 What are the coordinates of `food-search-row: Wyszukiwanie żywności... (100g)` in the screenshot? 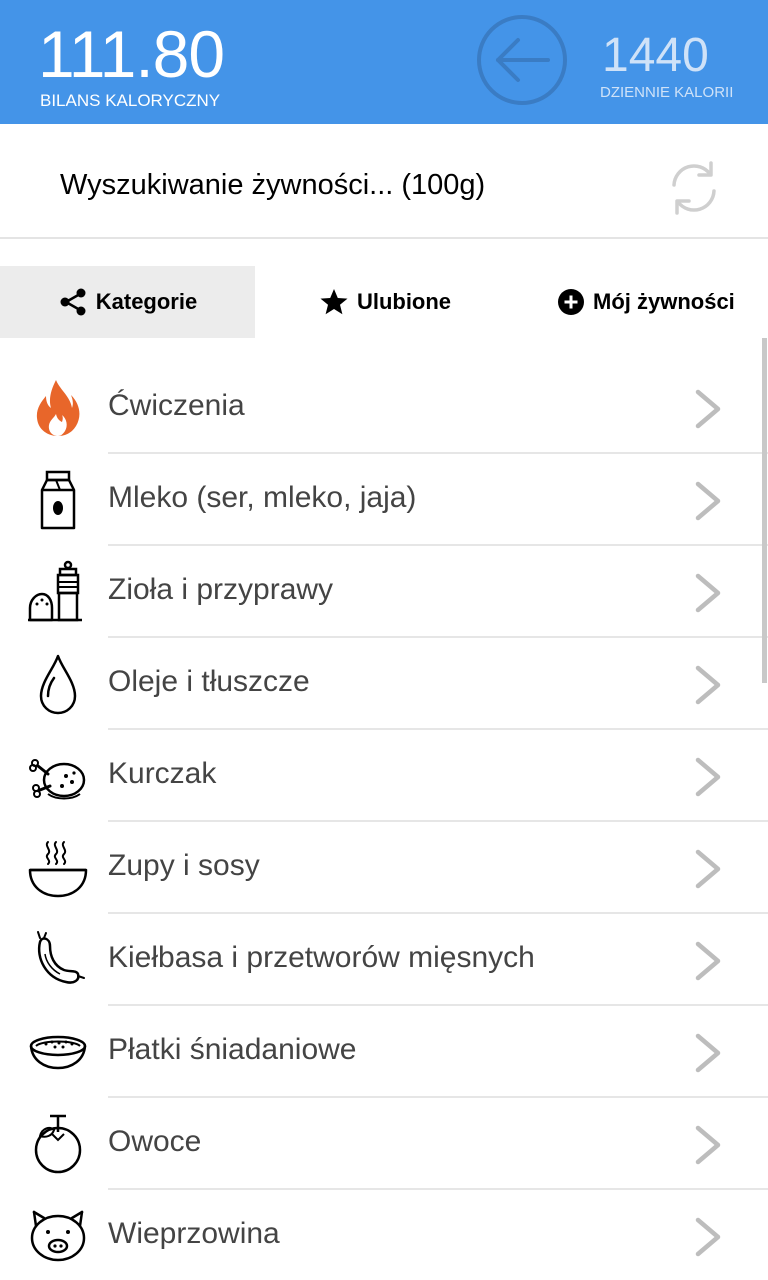 It's located at (384, 181).